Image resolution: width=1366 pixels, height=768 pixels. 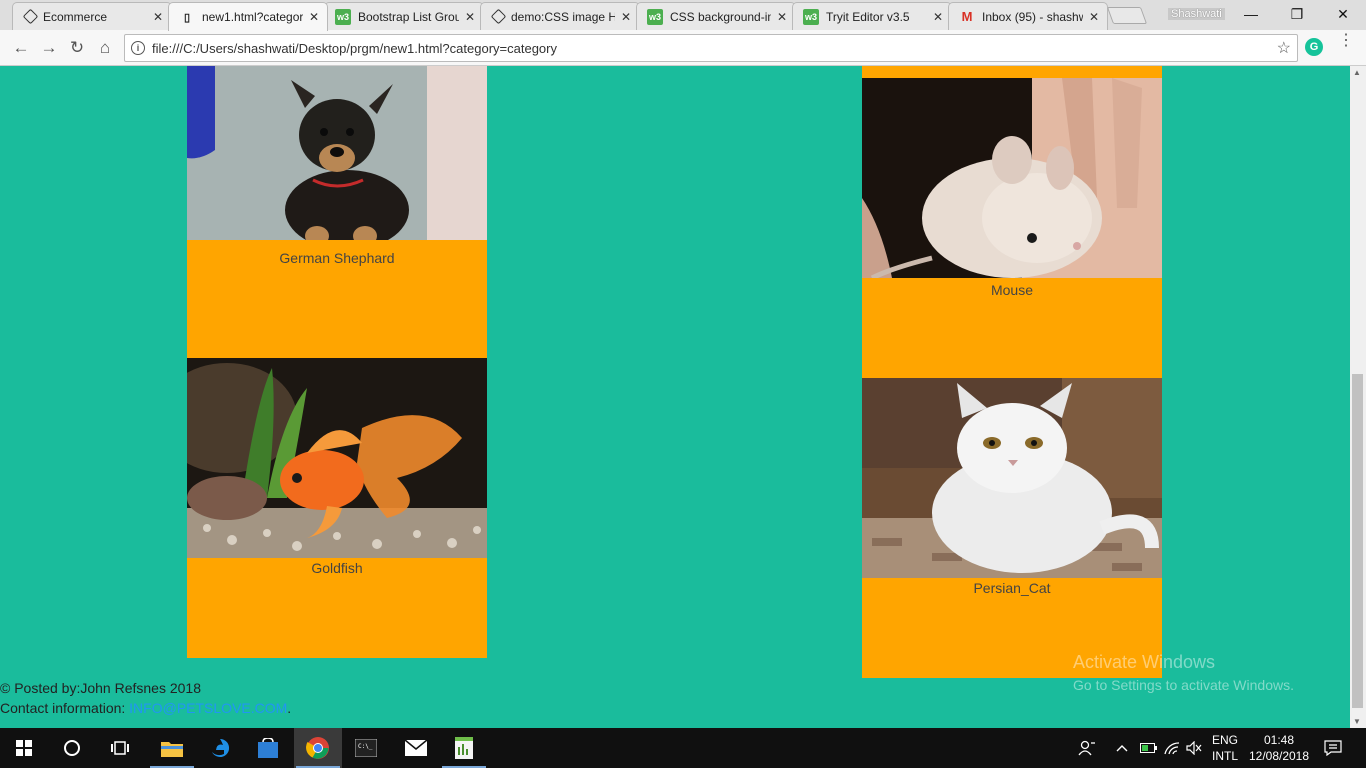 What do you see at coordinates (337, 458) in the screenshot?
I see `goldfish-photo` at bounding box center [337, 458].